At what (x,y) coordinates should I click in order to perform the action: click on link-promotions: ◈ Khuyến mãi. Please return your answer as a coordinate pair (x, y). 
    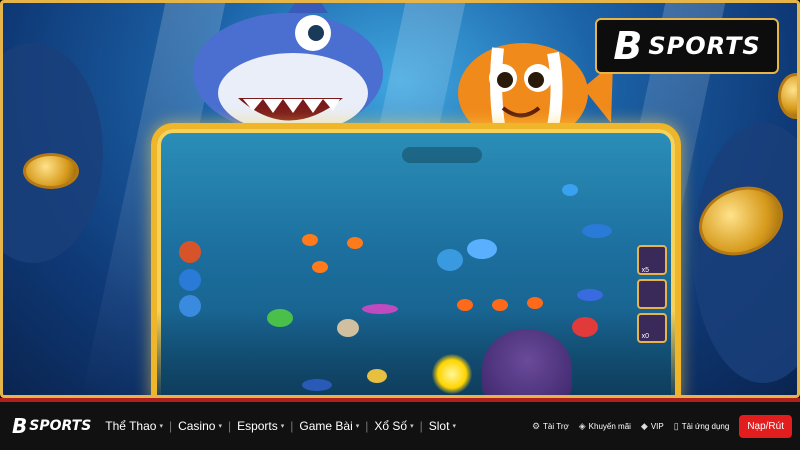
    Looking at the image, I should click on (605, 426).